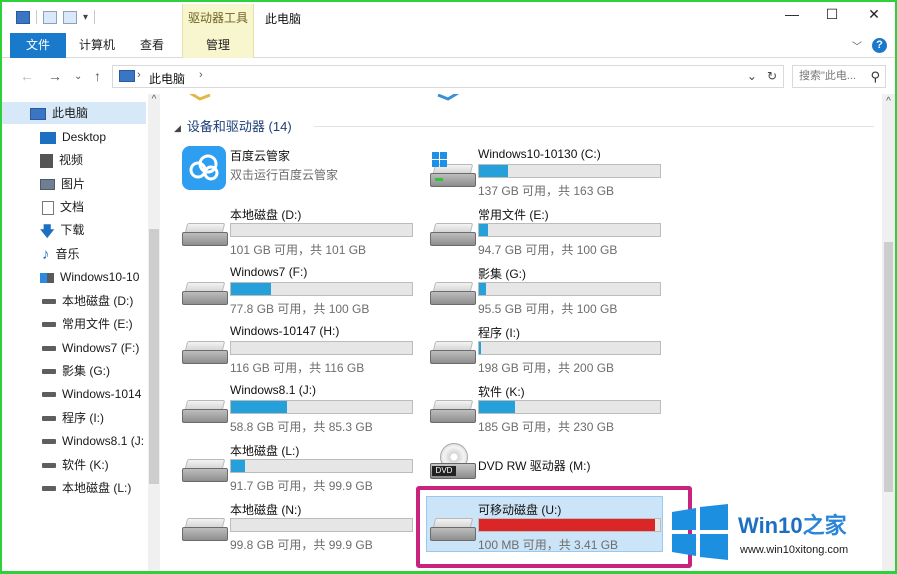  Describe the element at coordinates (74, 113) in the screenshot. I see `nav-item-this-pc: 此电脑` at that location.